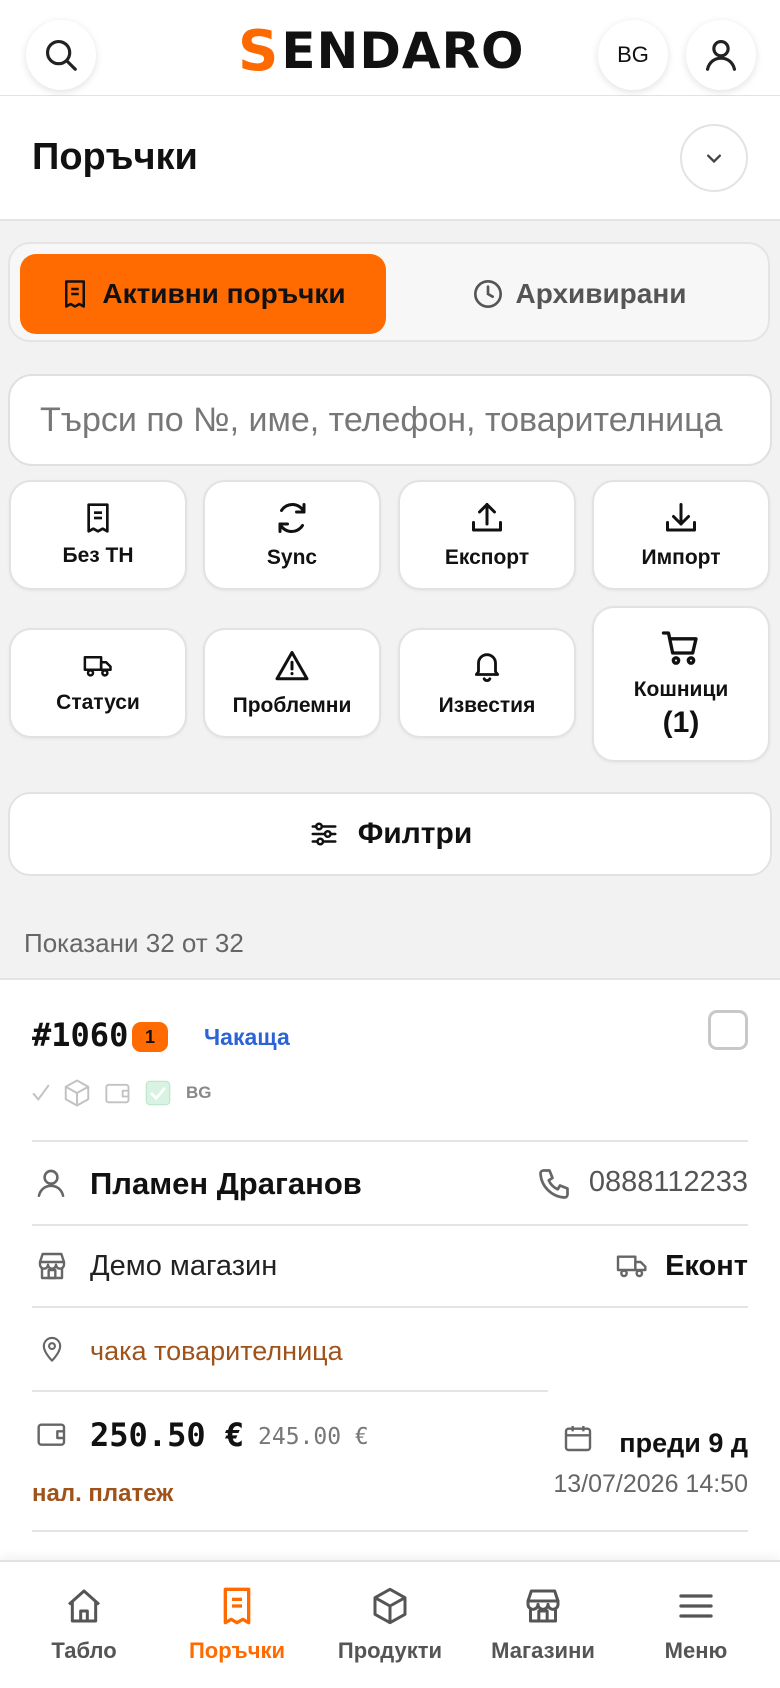  I want to click on nav-label: Поръчки, so click(237, 1650).